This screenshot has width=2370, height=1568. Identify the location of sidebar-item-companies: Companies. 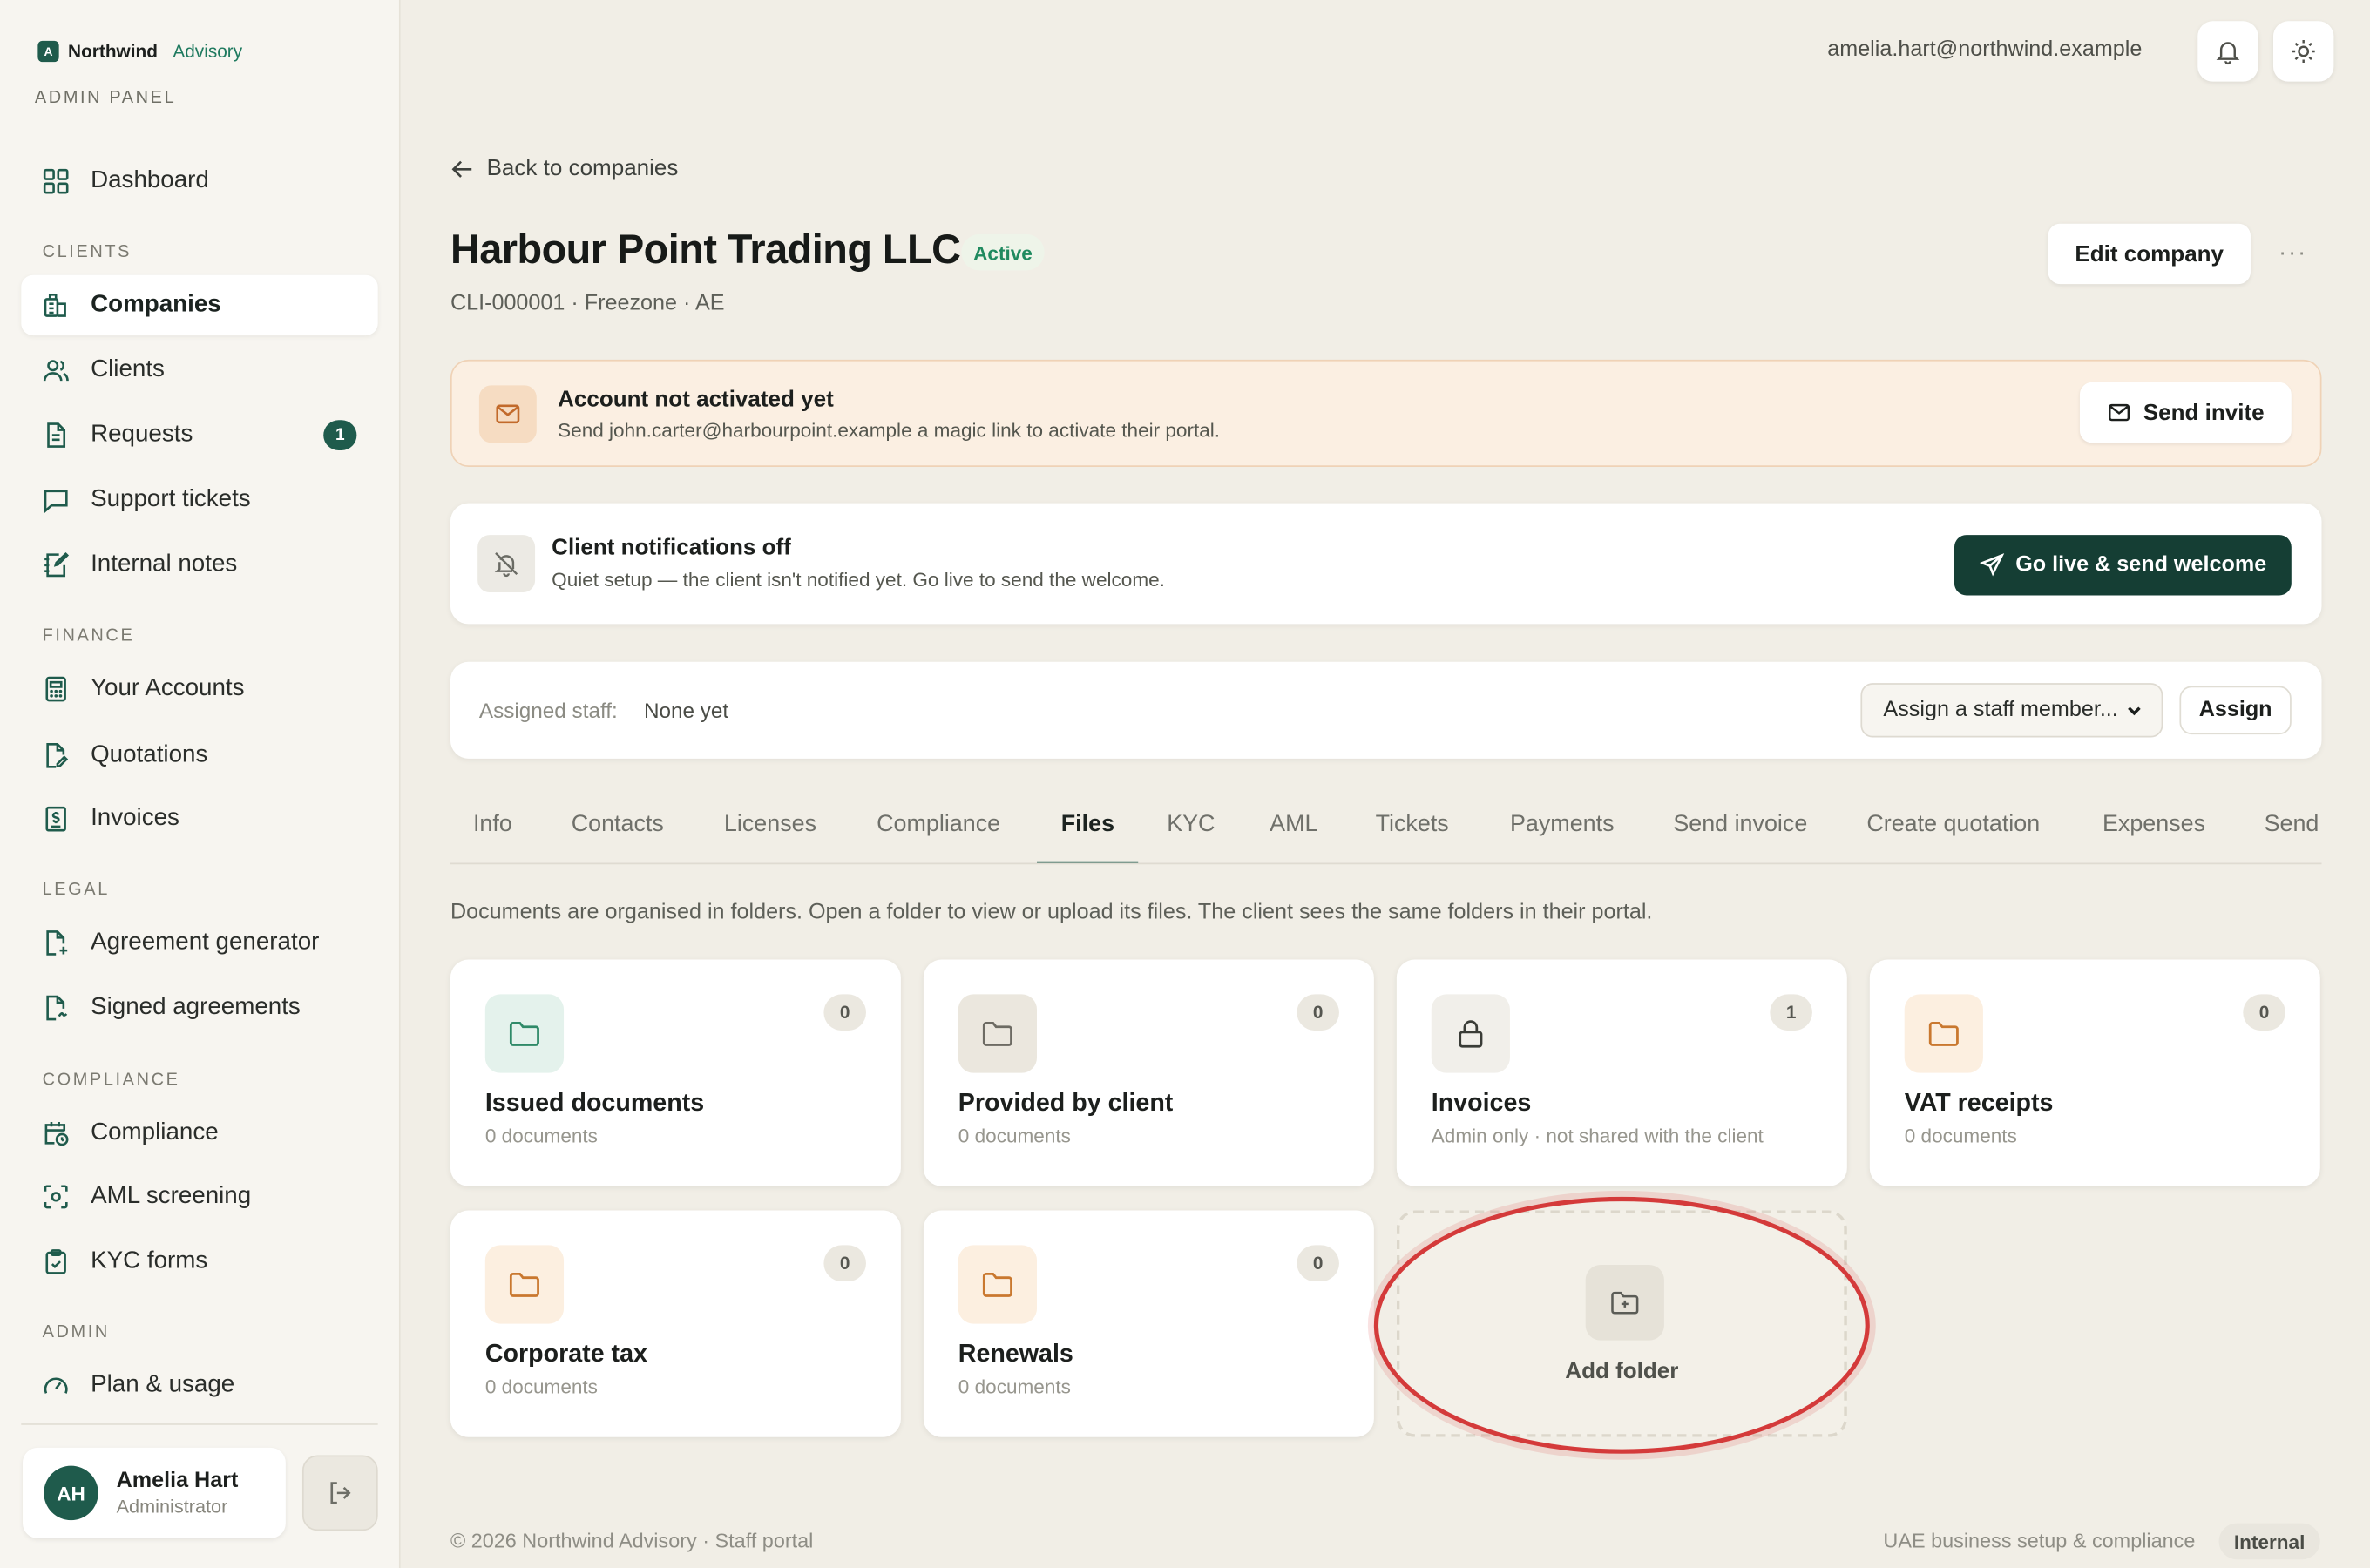
(199, 305).